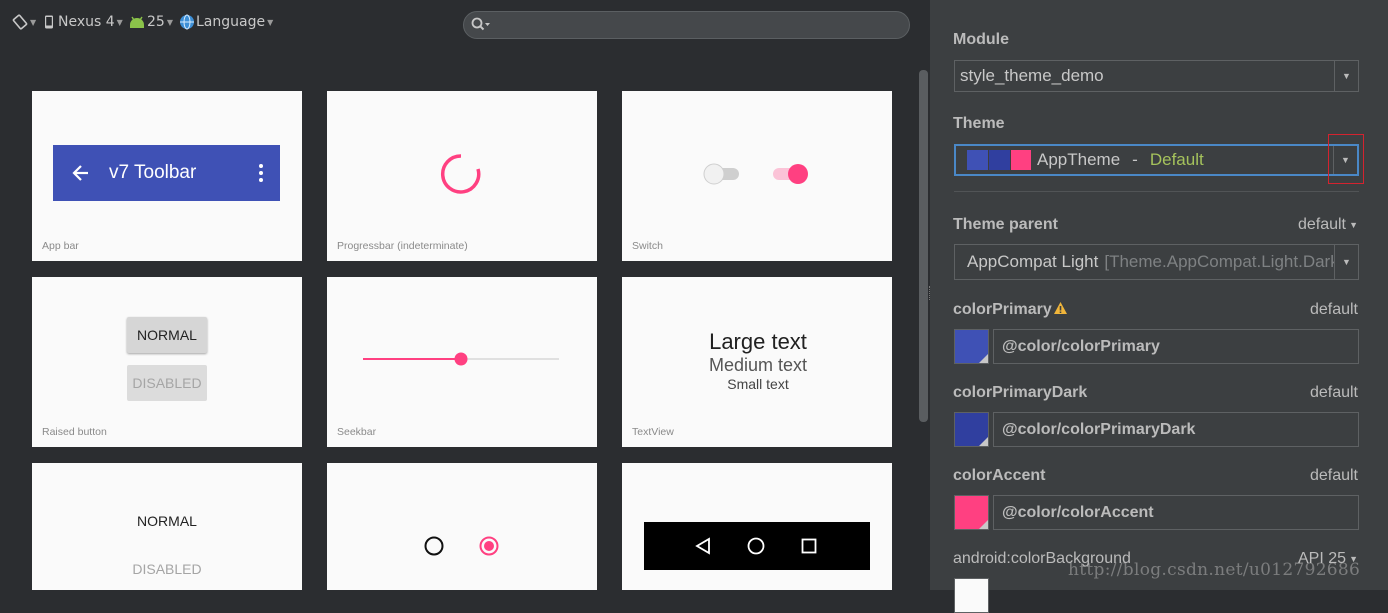 The image size is (1388, 613). What do you see at coordinates (1176, 346) in the screenshot?
I see `color-primary-field: @color/colorPrimary` at bounding box center [1176, 346].